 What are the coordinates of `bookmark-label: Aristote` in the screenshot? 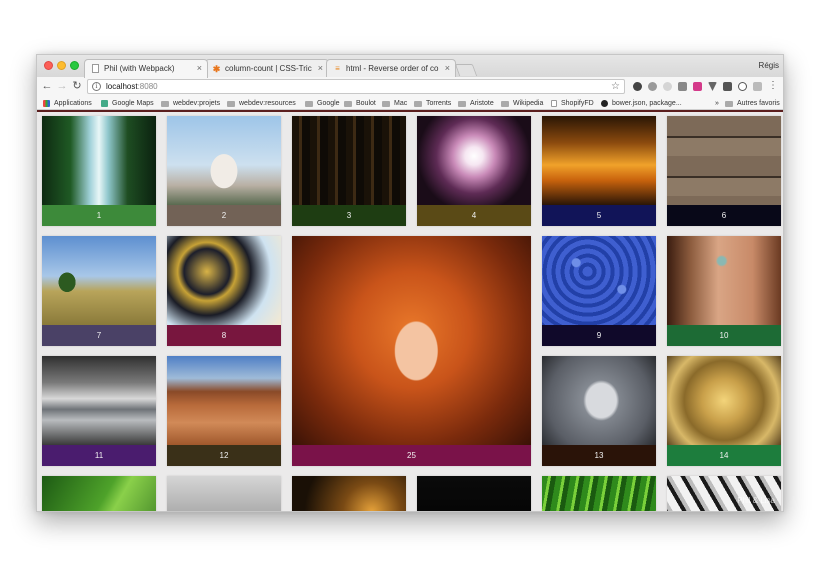 It's located at (482, 103).